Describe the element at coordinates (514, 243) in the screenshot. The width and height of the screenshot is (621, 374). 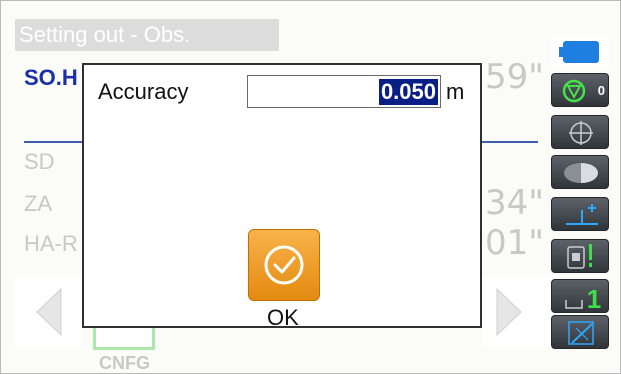
I see `row-value-har: 01"` at that location.